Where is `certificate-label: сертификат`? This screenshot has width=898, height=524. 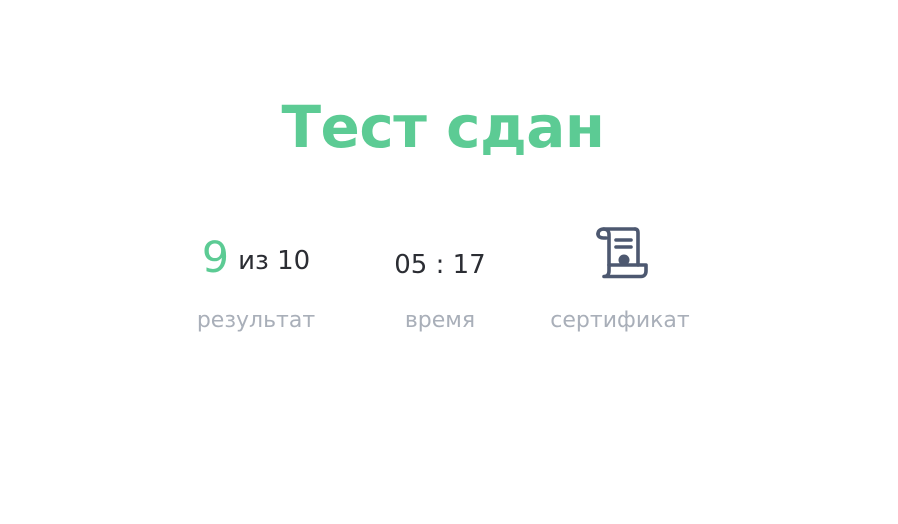
certificate-label: сертификат is located at coordinates (620, 320).